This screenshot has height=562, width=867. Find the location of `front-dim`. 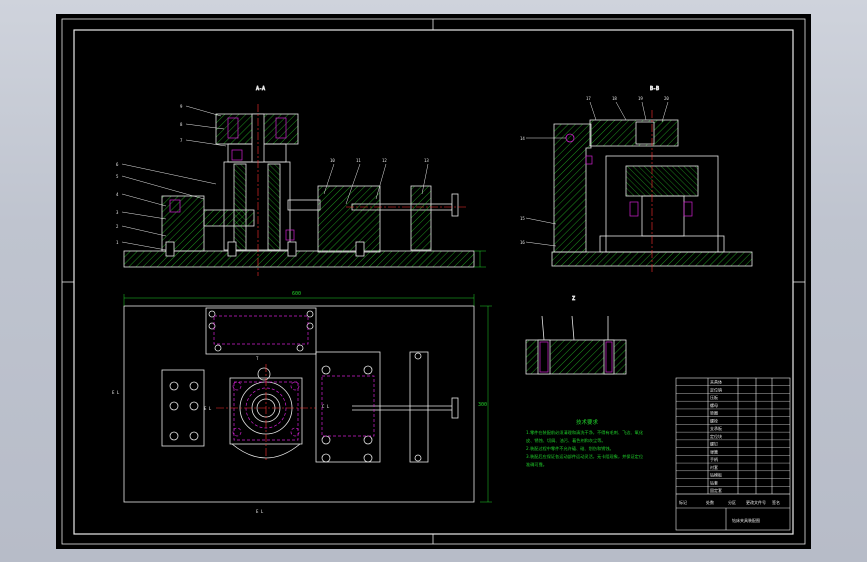

front-dim is located at coordinates (480, 259).